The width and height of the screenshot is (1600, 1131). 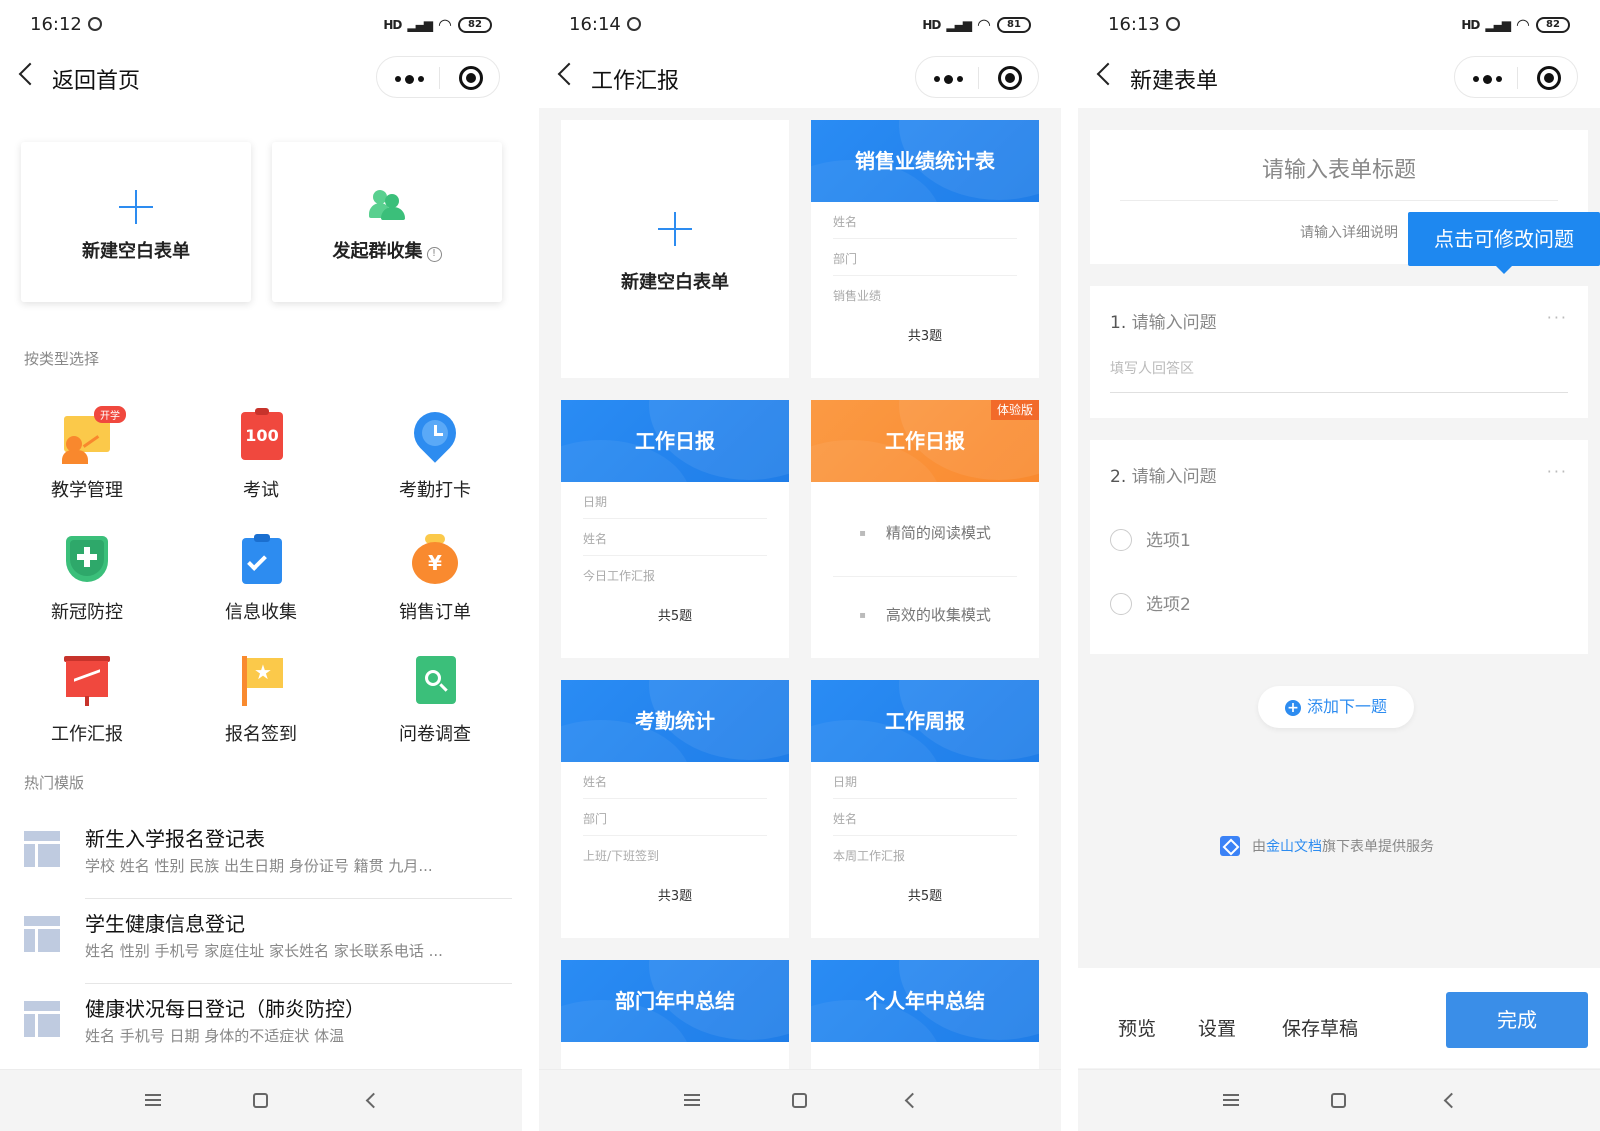 I want to click on grid-item-covid: 新冠防控, so click(x=87, y=579).